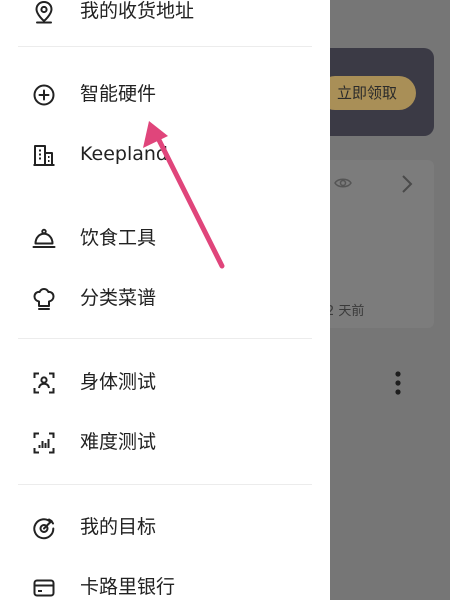 The width and height of the screenshot is (450, 600). I want to click on menu-item-label: 智能硬件, so click(118, 94).